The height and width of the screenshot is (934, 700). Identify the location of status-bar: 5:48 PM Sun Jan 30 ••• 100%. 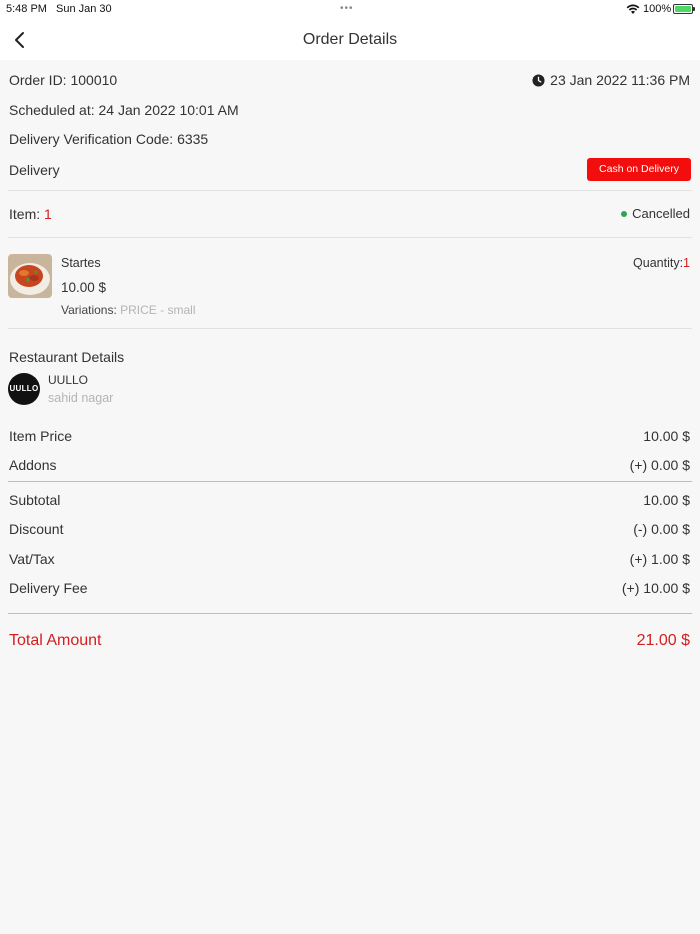
(350, 10).